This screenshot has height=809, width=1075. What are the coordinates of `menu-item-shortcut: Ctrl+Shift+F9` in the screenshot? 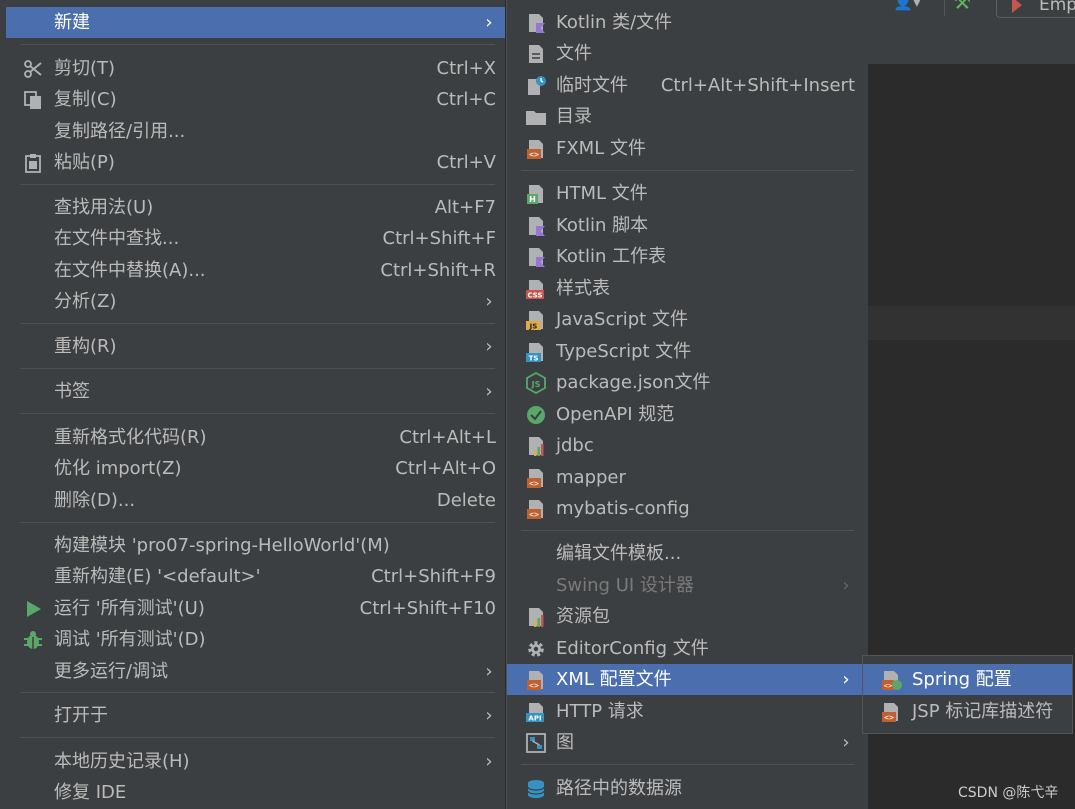 It's located at (433, 576).